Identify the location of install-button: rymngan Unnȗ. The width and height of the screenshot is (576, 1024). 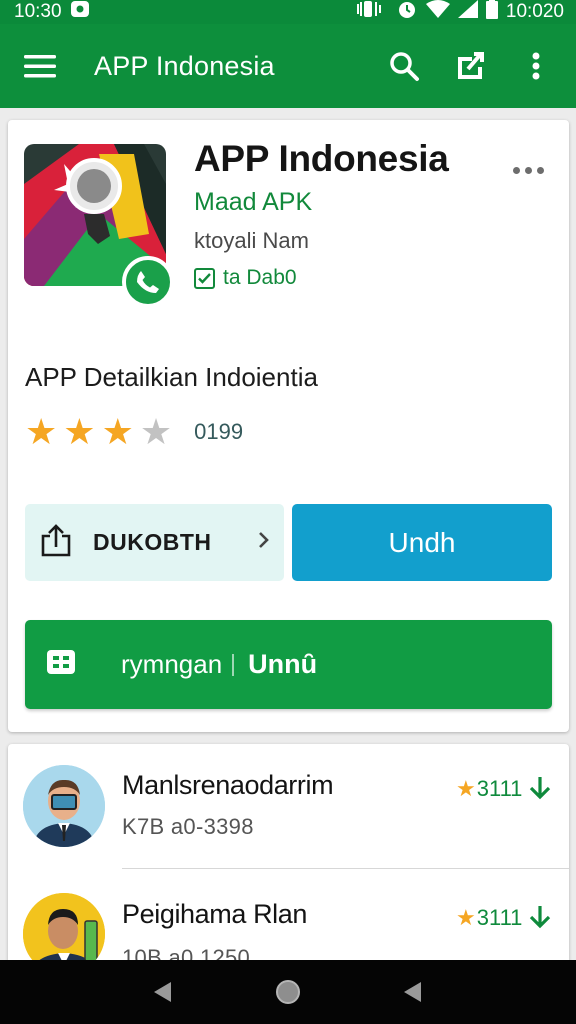
(288, 664).